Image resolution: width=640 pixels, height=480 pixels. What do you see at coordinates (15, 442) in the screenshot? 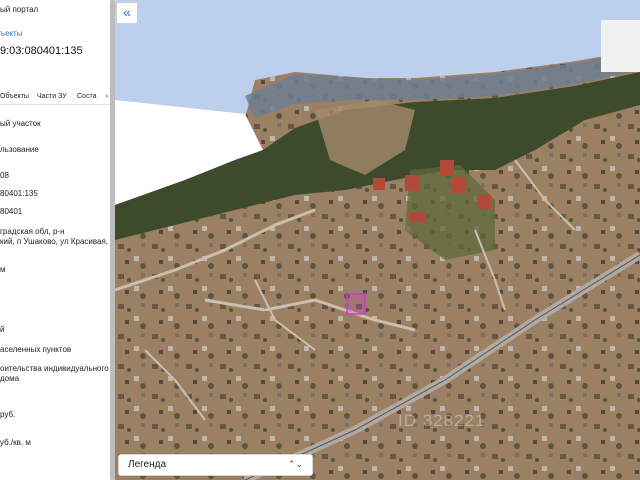
I see `info-line-cost-per-m2: уб./кв. м` at bounding box center [15, 442].